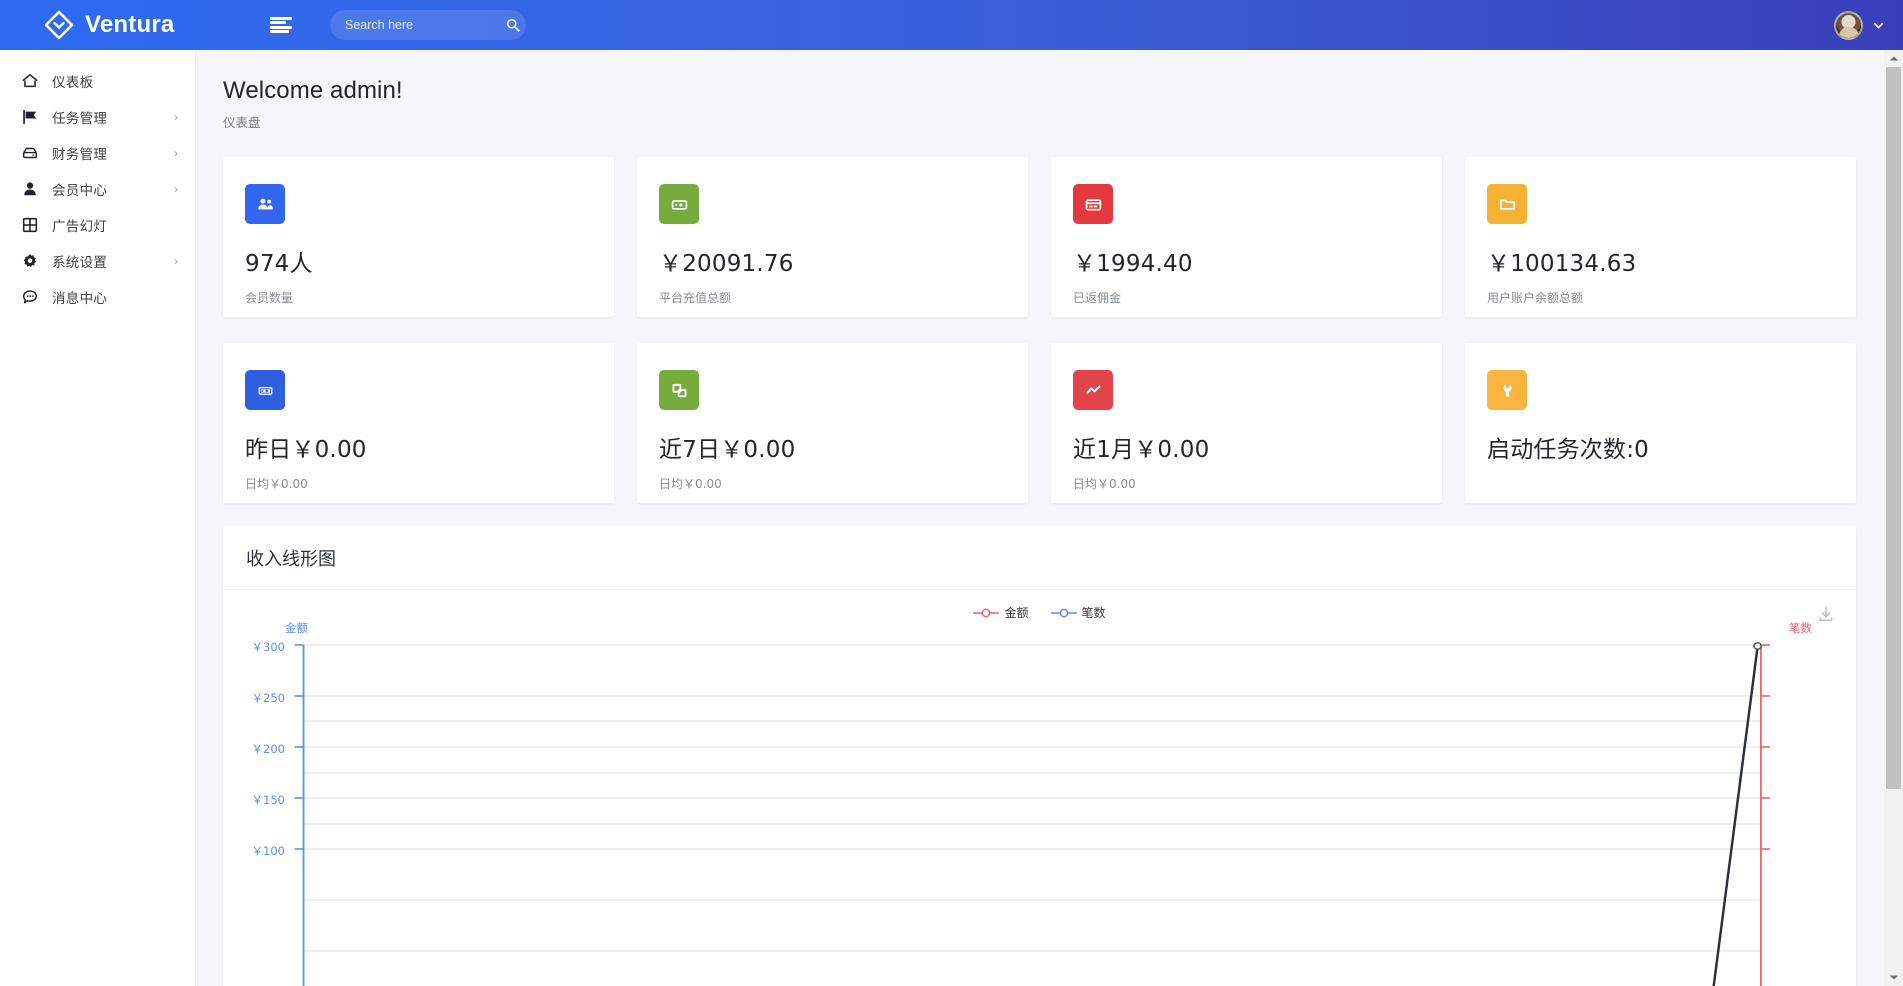 The height and width of the screenshot is (986, 1903). Describe the element at coordinates (1868, 25) in the screenshot. I see `user-menu` at that location.